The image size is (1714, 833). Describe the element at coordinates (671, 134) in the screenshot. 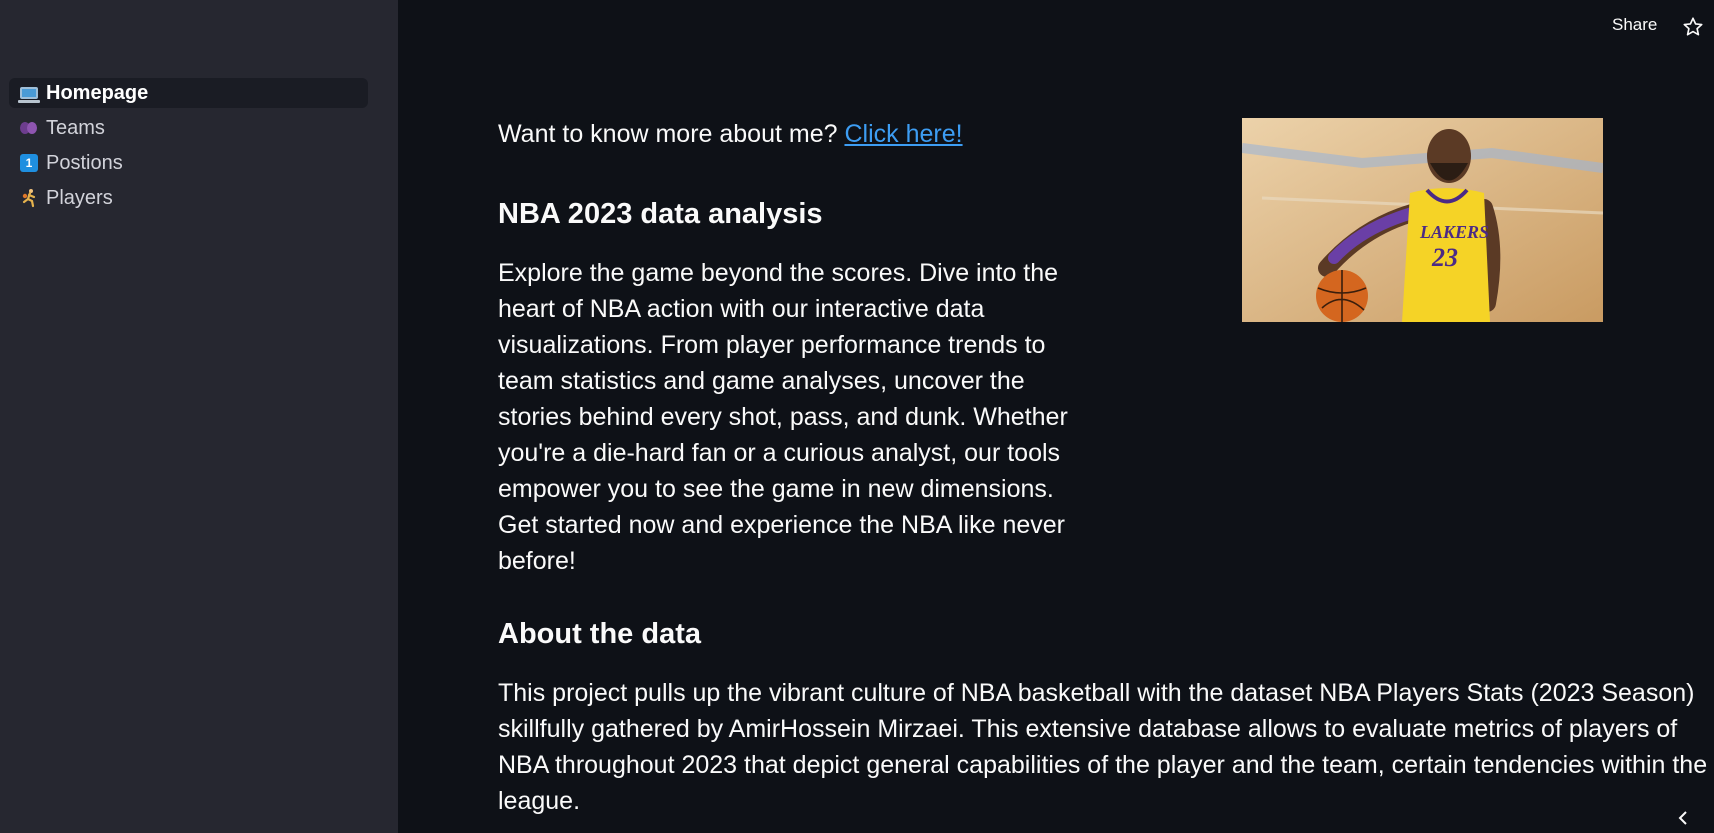

I see `intro-text: Want to know more about me?` at that location.